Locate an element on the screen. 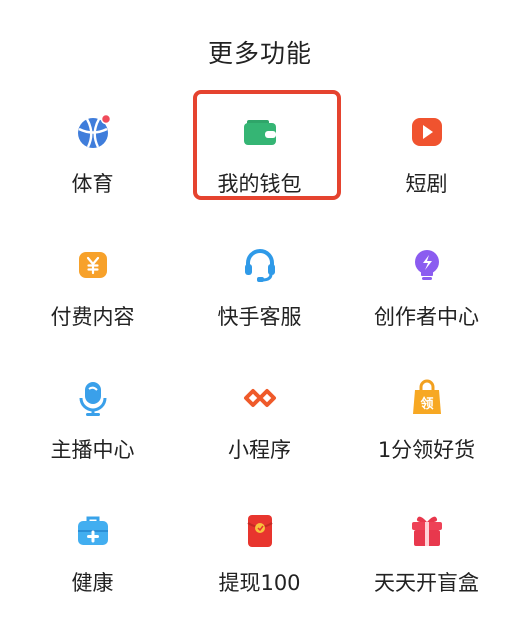  feature-label: 创作者中心 is located at coordinates (426, 317).